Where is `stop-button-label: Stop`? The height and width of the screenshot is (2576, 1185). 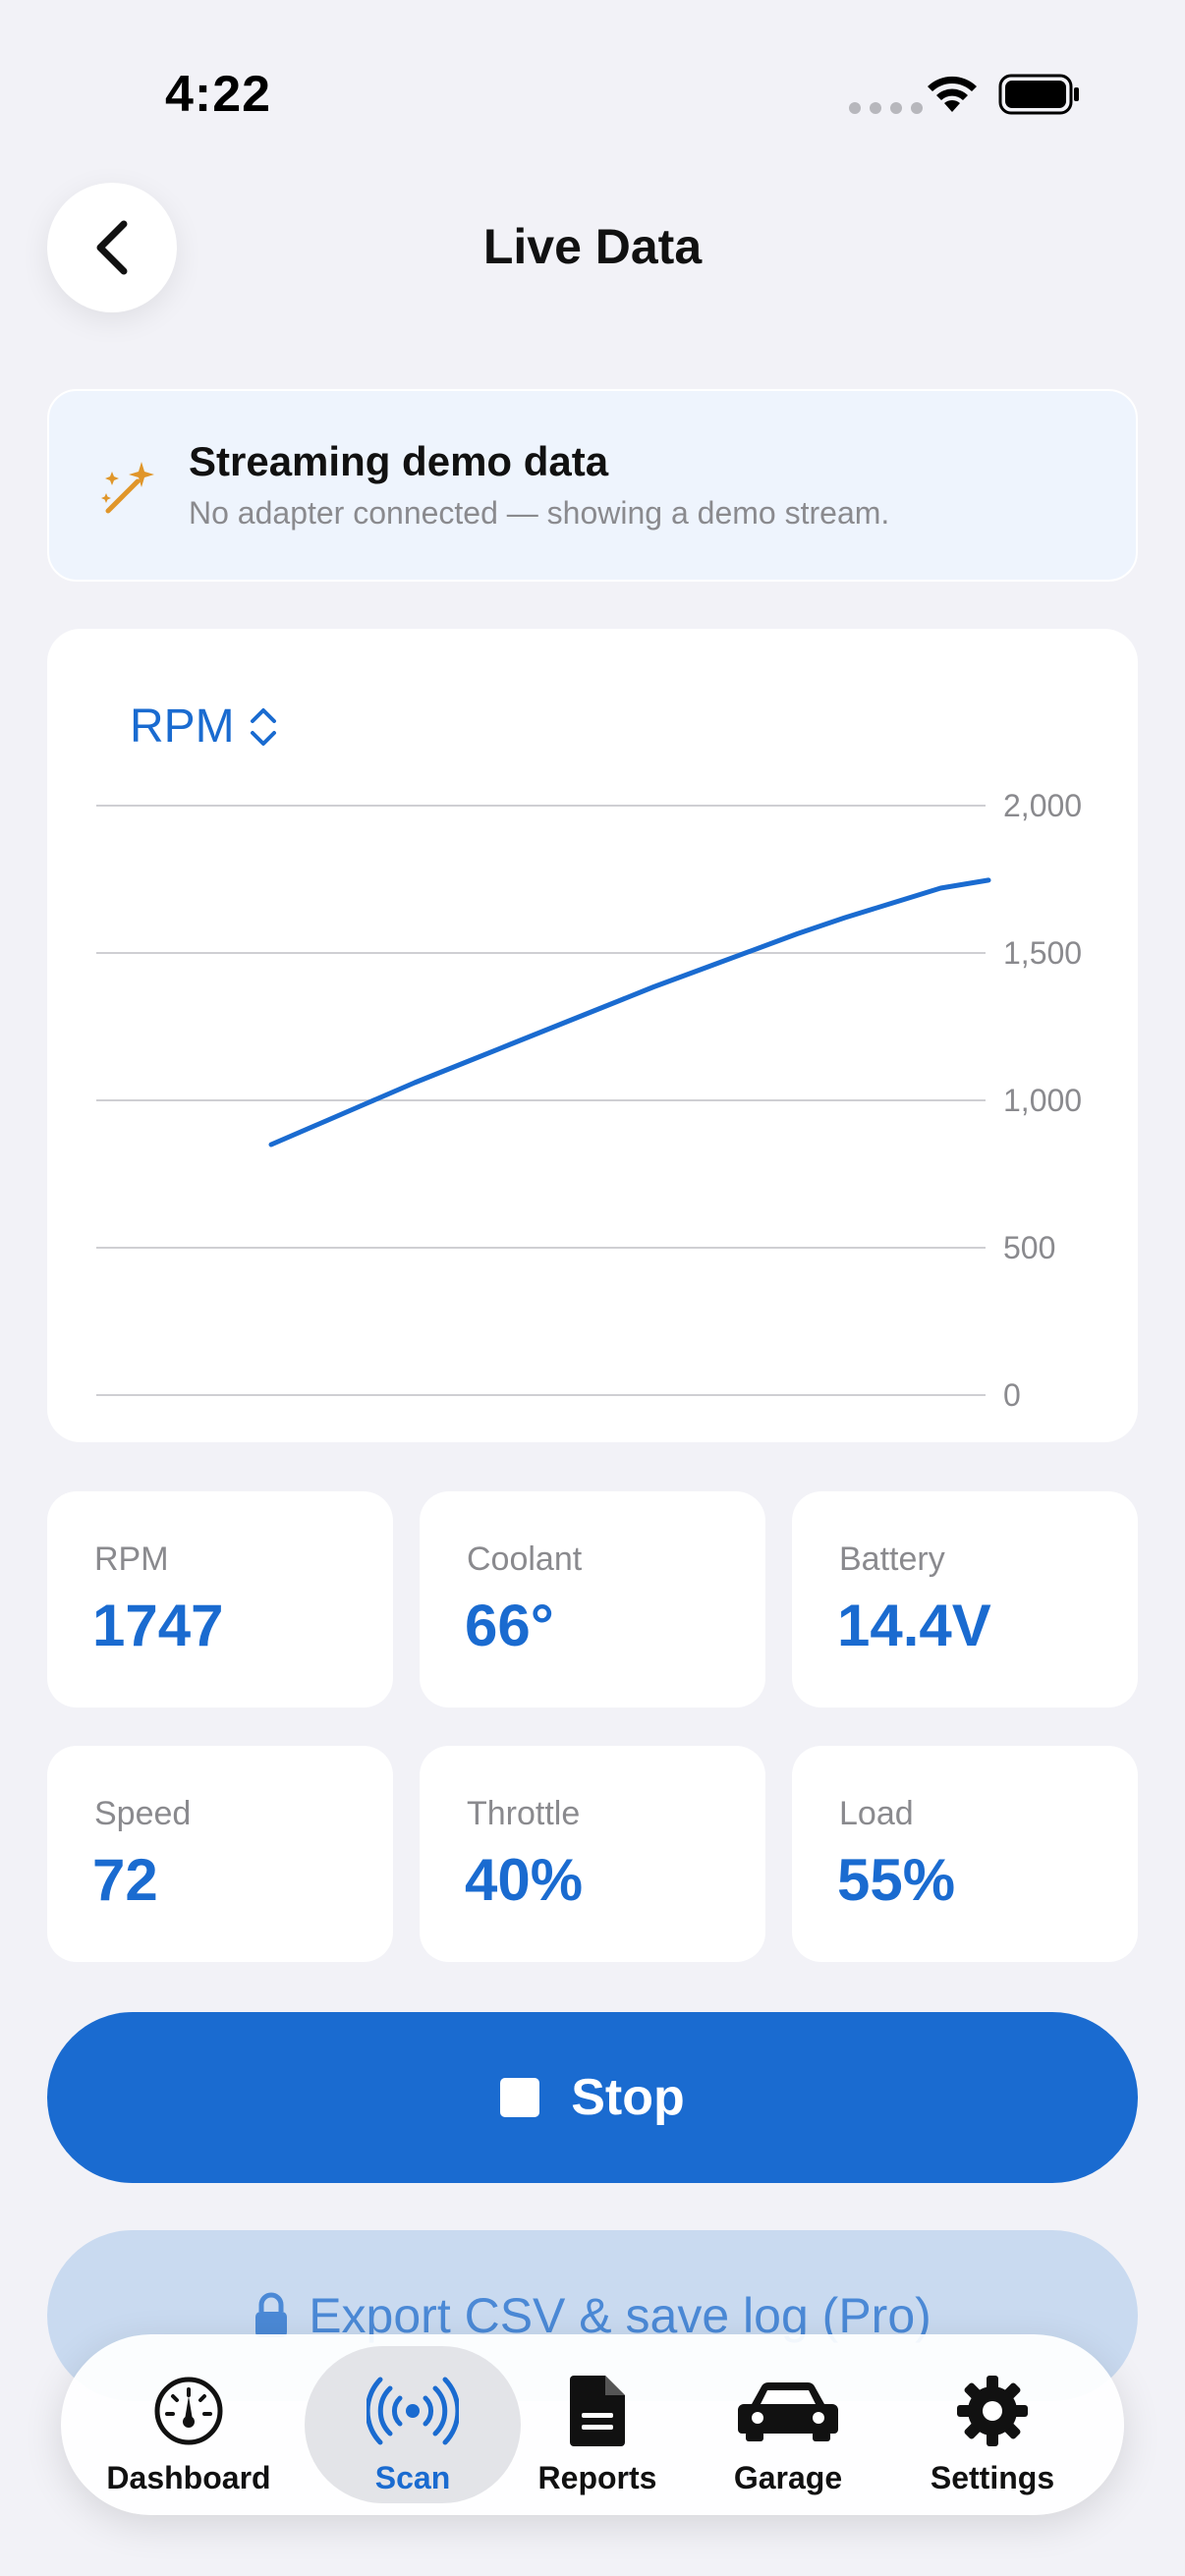 stop-button-label: Stop is located at coordinates (628, 2097).